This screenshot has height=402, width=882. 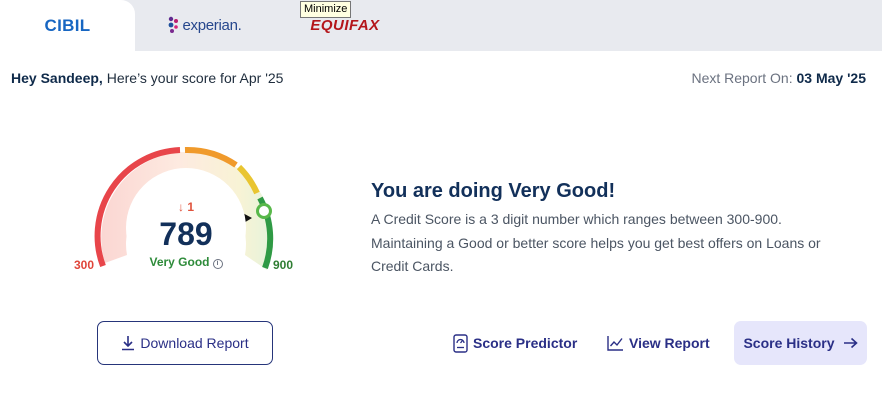 What do you see at coordinates (850, 343) in the screenshot?
I see `arrow-right-icon` at bounding box center [850, 343].